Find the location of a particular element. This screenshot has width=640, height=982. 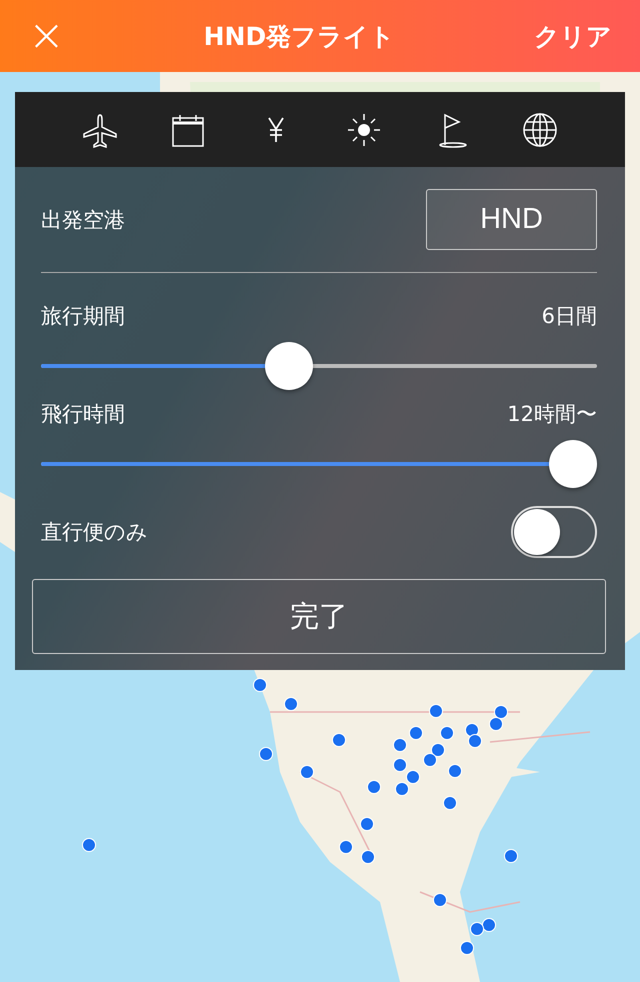

globe-icon is located at coordinates (540, 130).